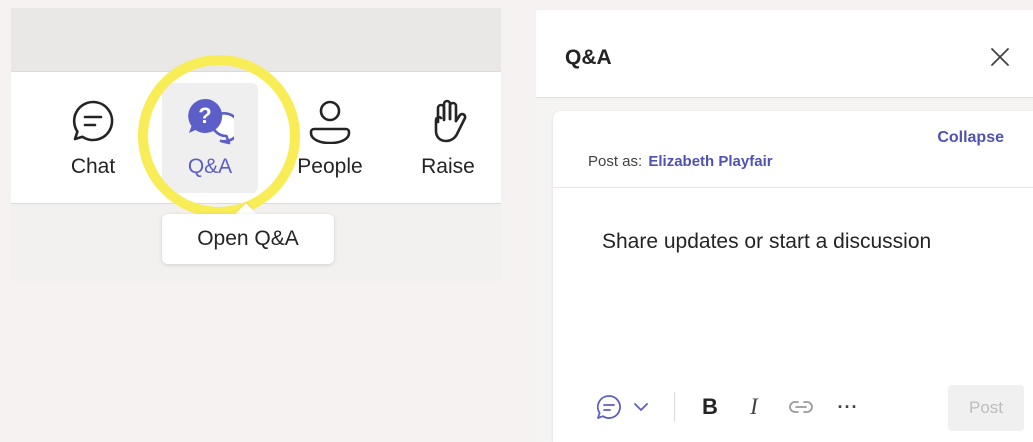 This screenshot has width=1033, height=442. I want to click on people-button: People, so click(330, 138).